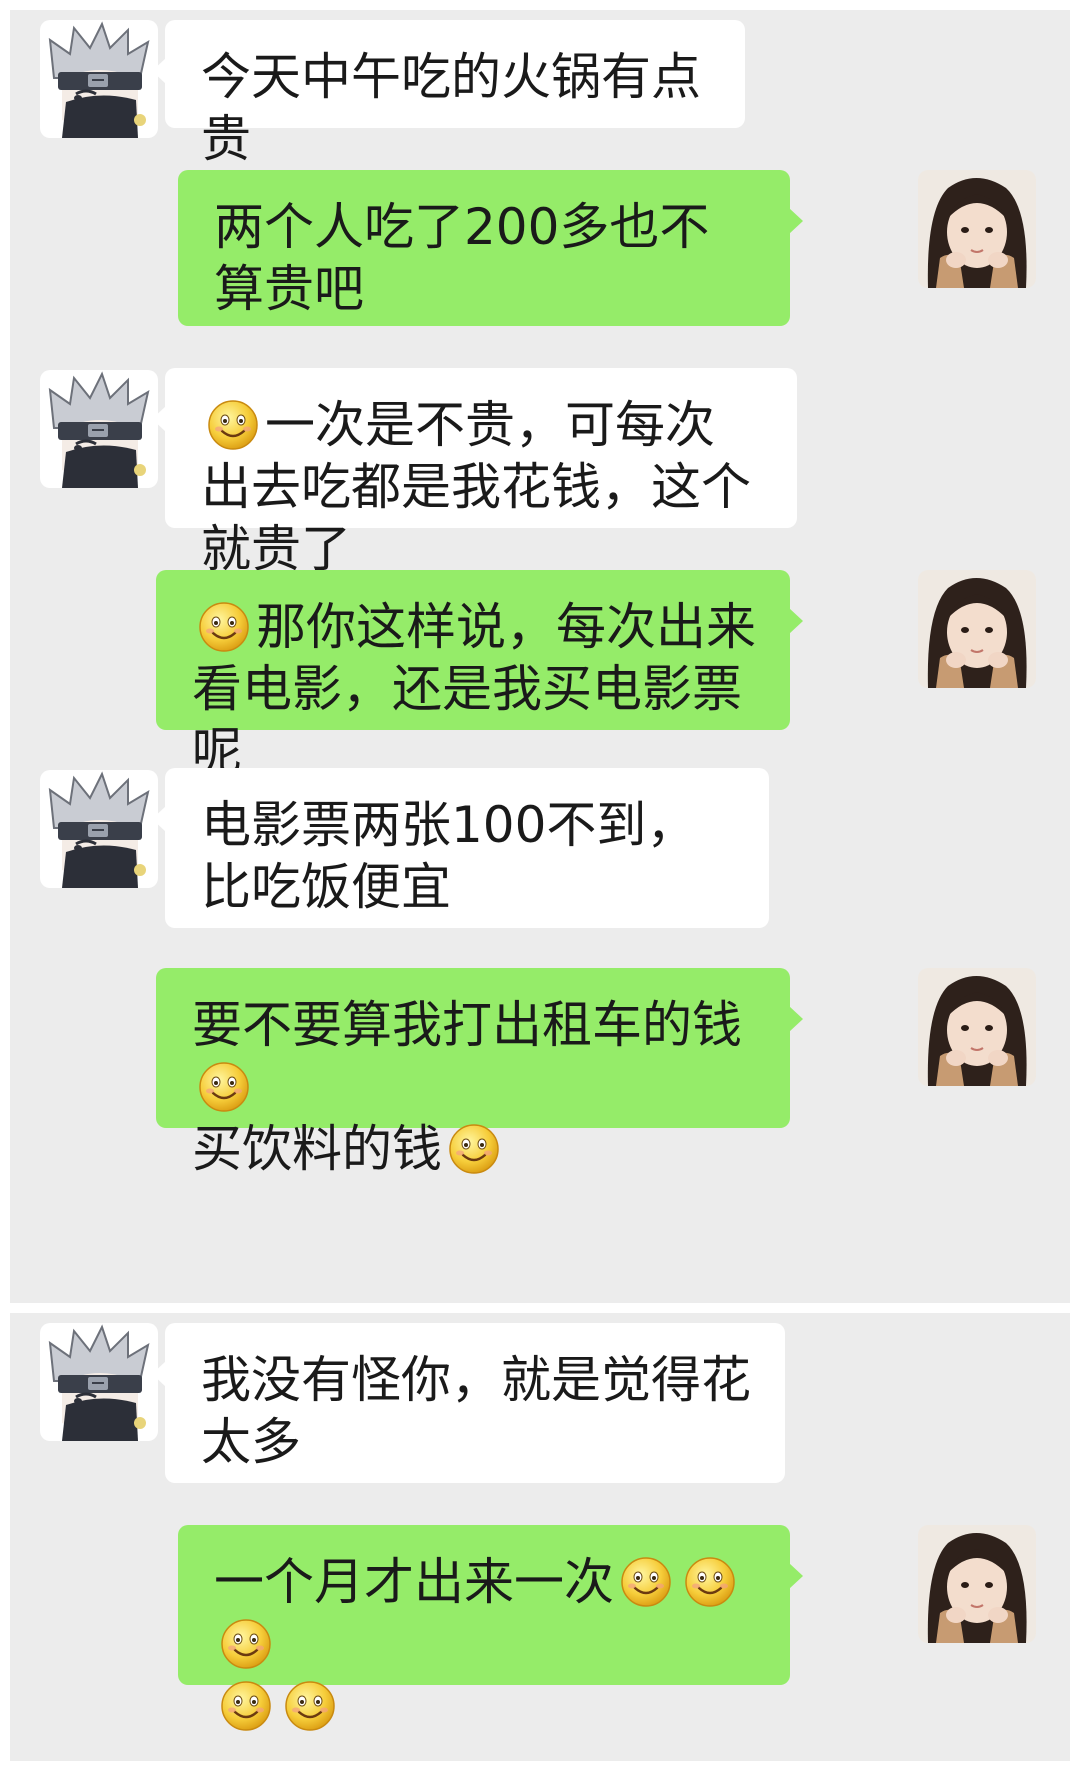  What do you see at coordinates (479, 1073) in the screenshot?
I see `outgoing-message-bubble: 要不要算我打出租车的钱 买饮料的钱` at bounding box center [479, 1073].